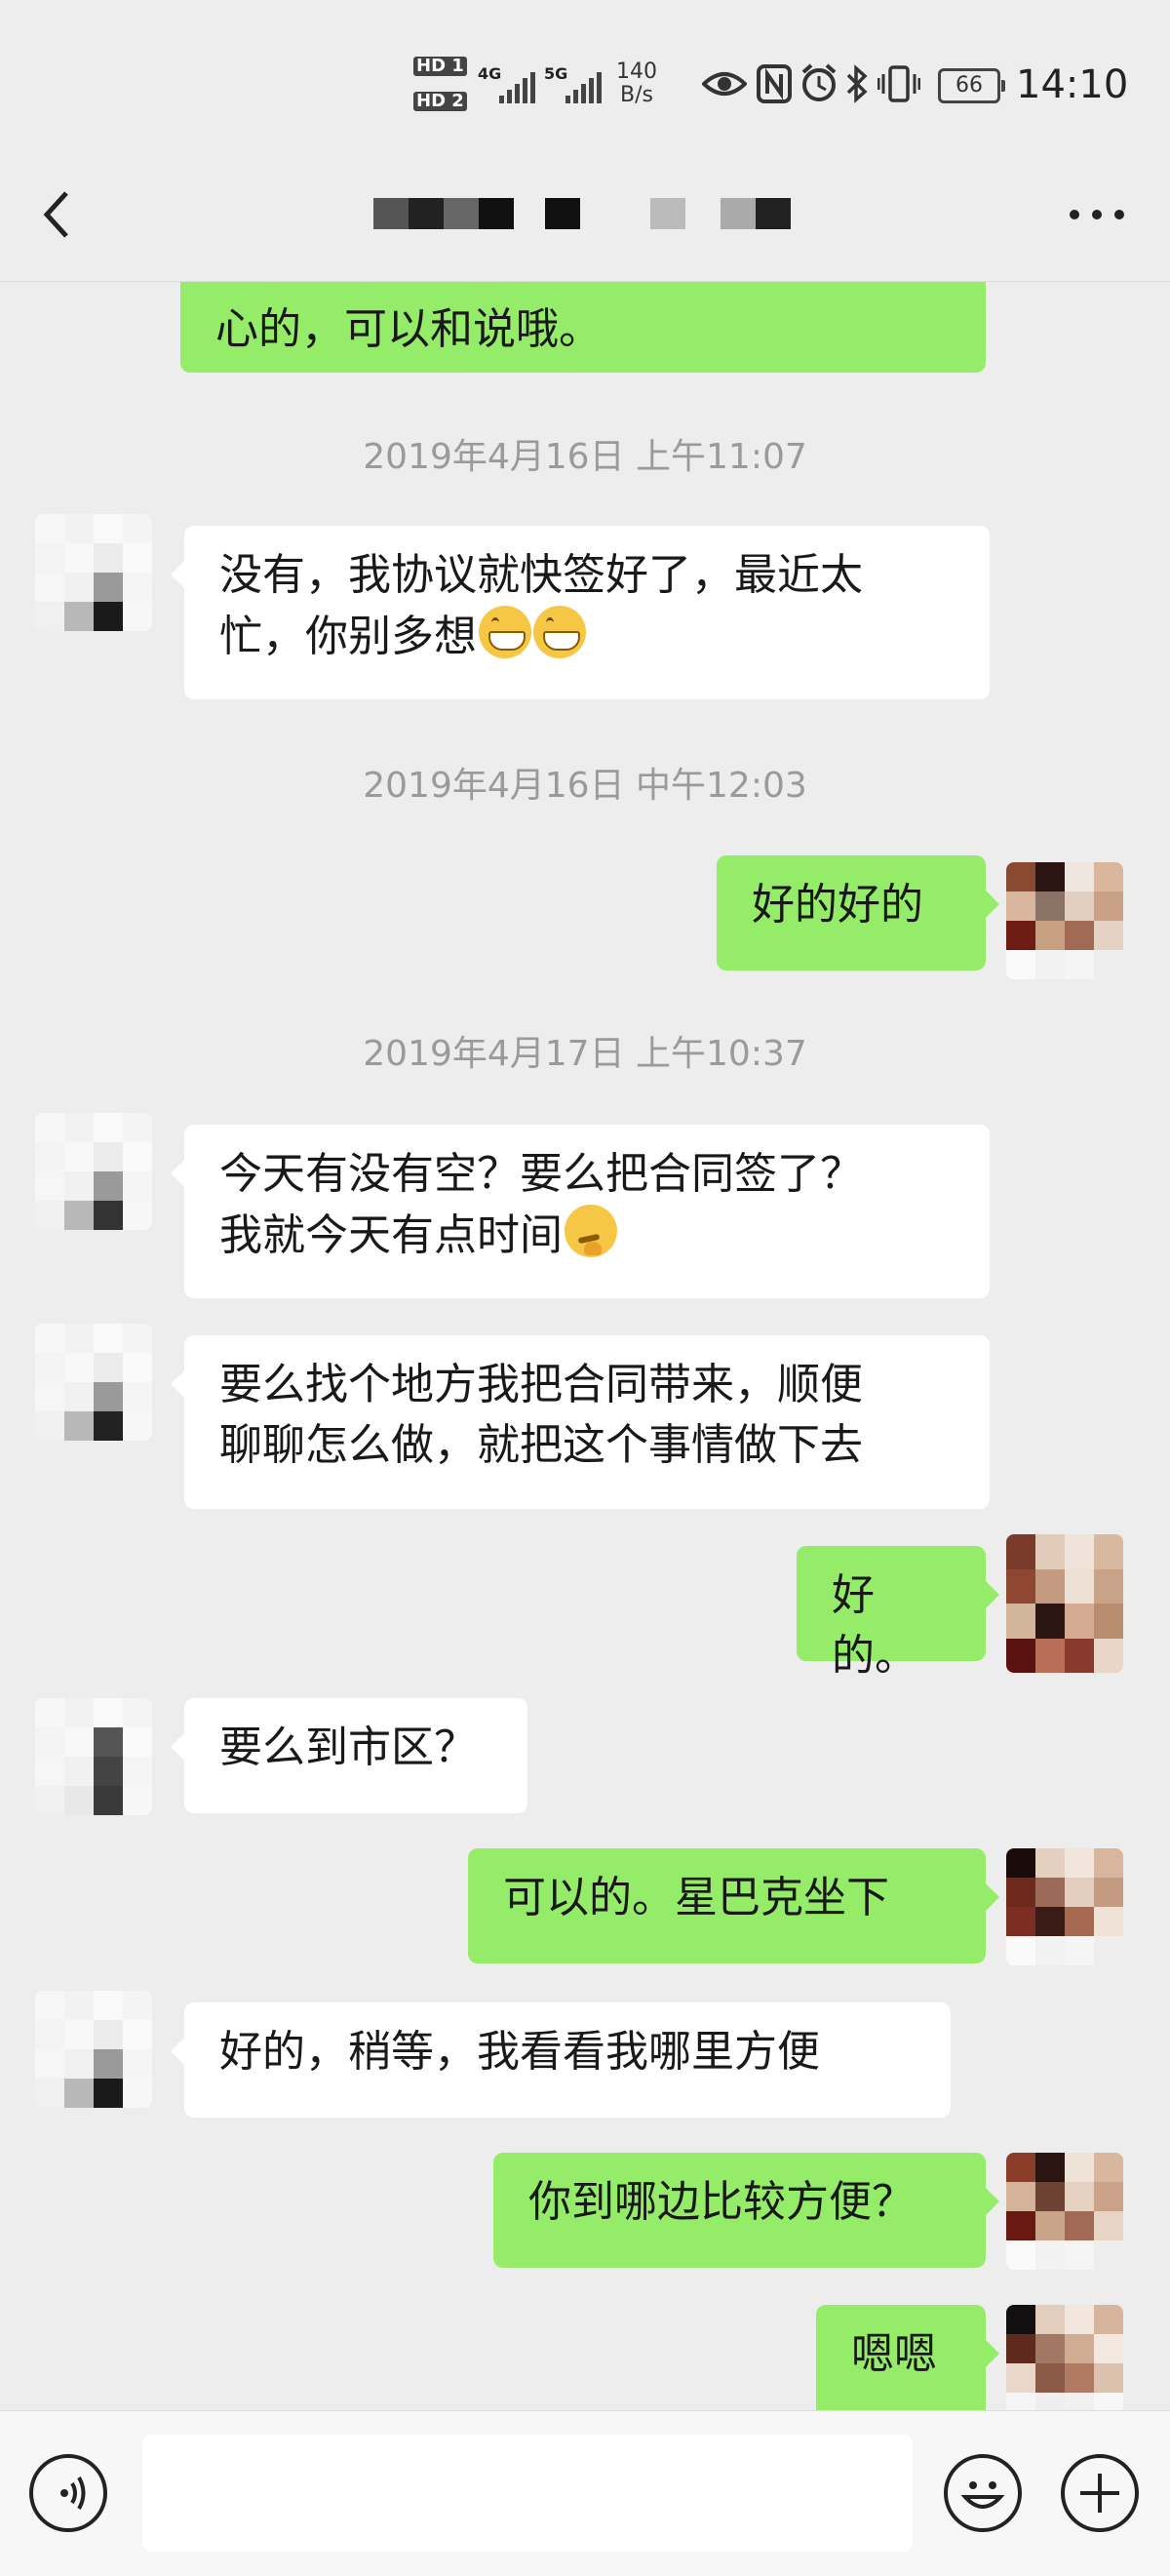 The width and height of the screenshot is (1170, 2576). I want to click on message-bubble-outgoing: 好的好的, so click(858, 913).